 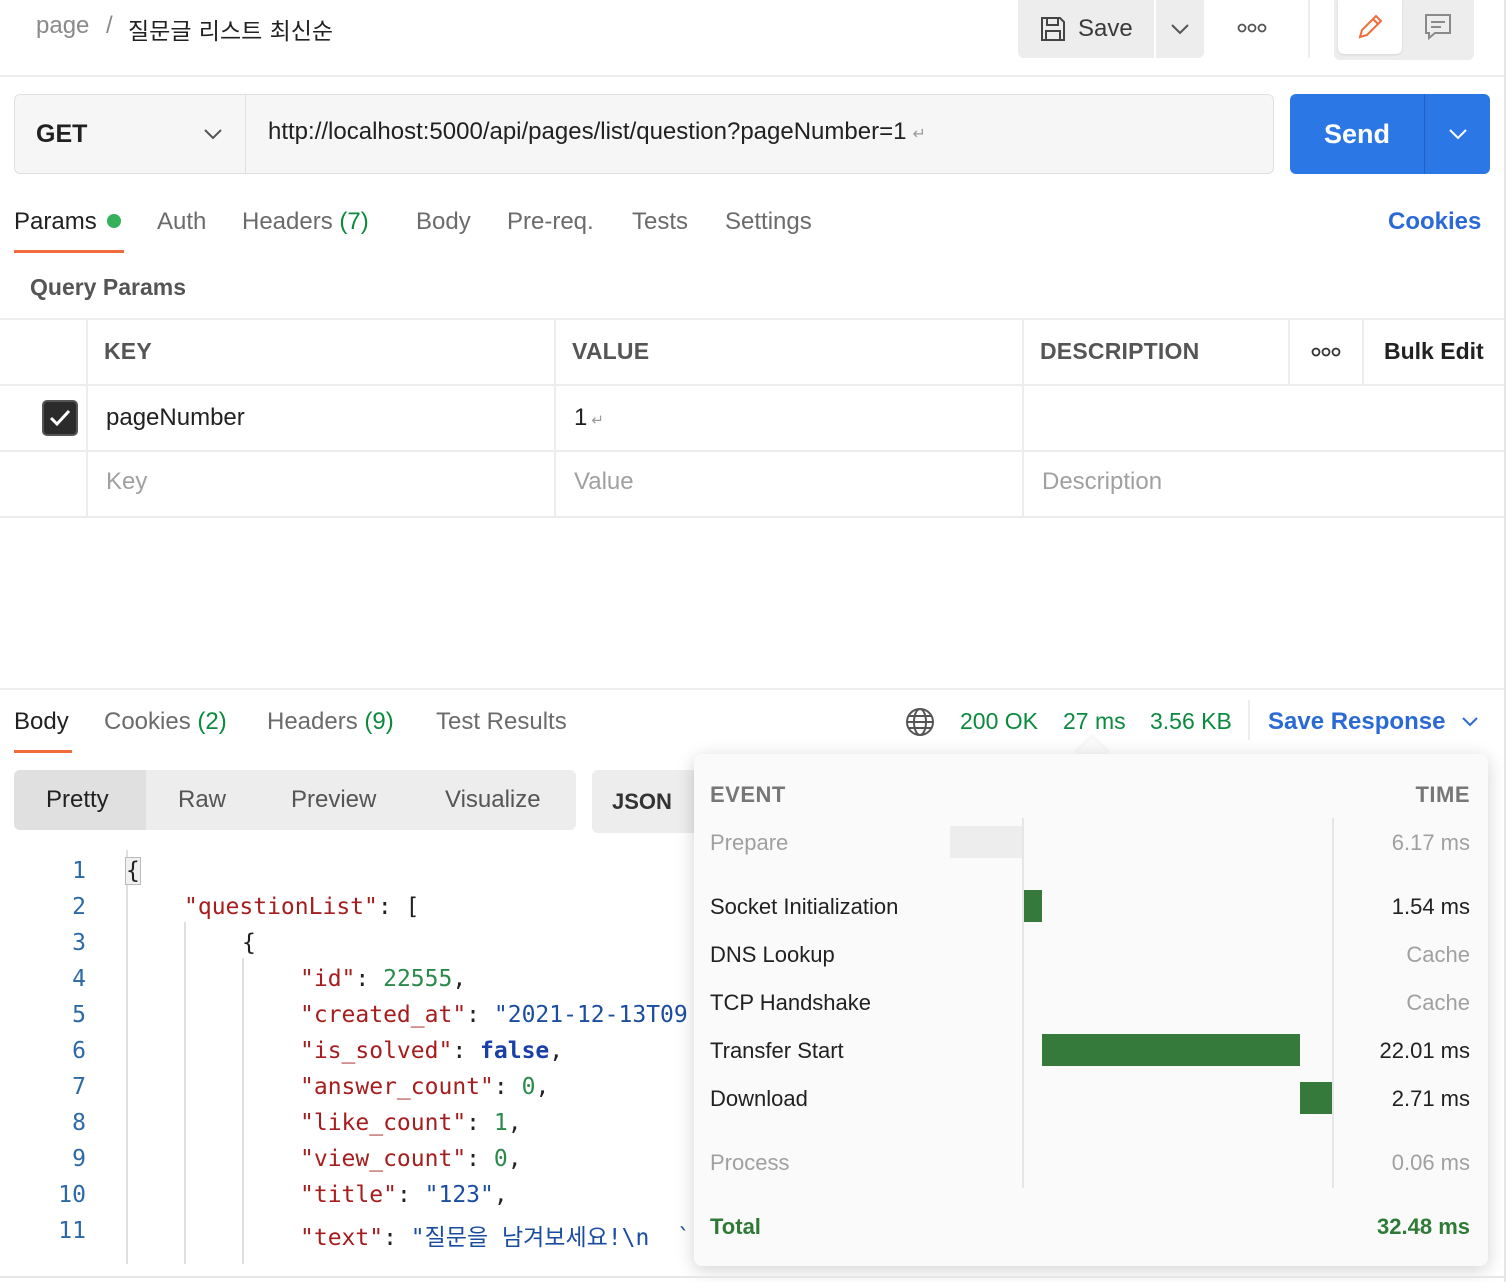 What do you see at coordinates (1252, 28) in the screenshot?
I see `more-options-button` at bounding box center [1252, 28].